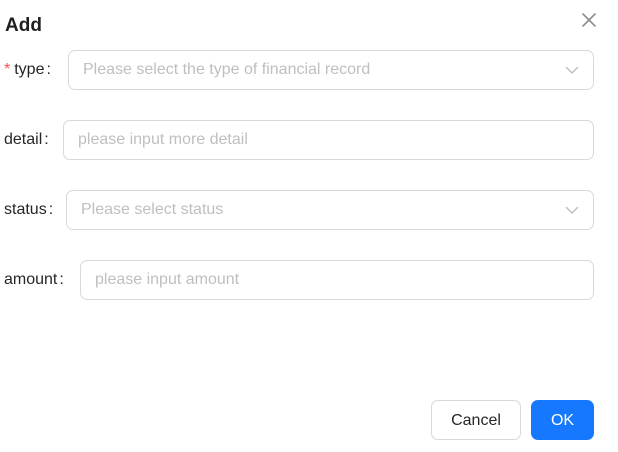  Describe the element at coordinates (562, 420) in the screenshot. I see `ok-button: OK` at that location.